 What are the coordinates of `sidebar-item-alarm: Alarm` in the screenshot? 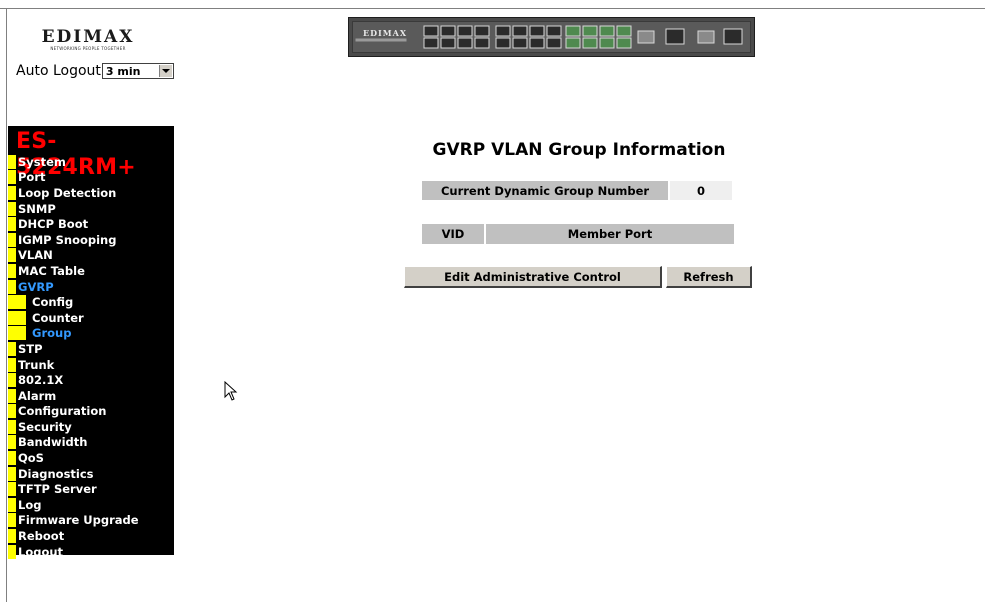 It's located at (91, 396).